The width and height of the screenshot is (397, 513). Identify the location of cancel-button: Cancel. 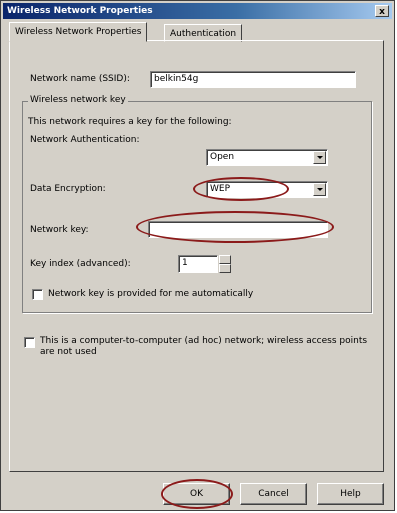
(273, 494).